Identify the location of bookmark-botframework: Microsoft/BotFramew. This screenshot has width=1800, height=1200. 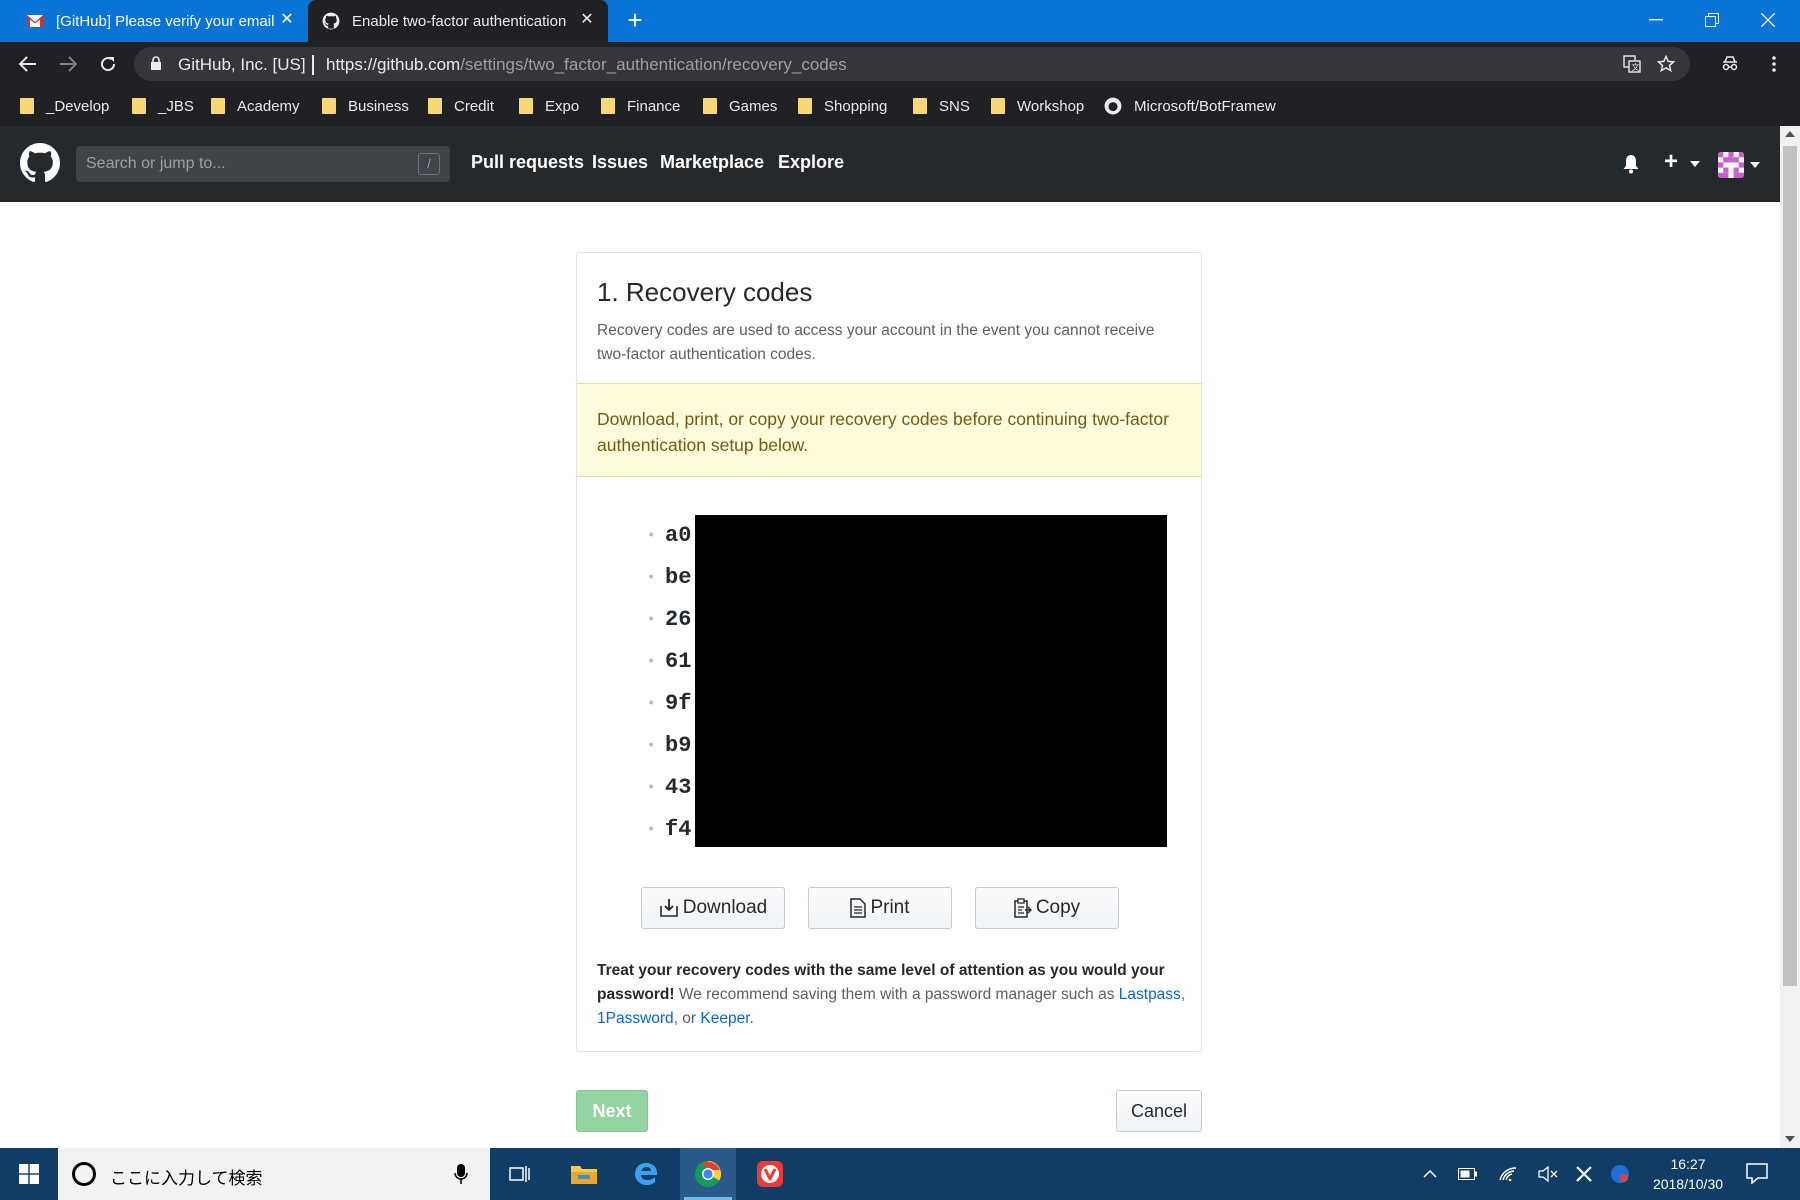
(1191, 106).